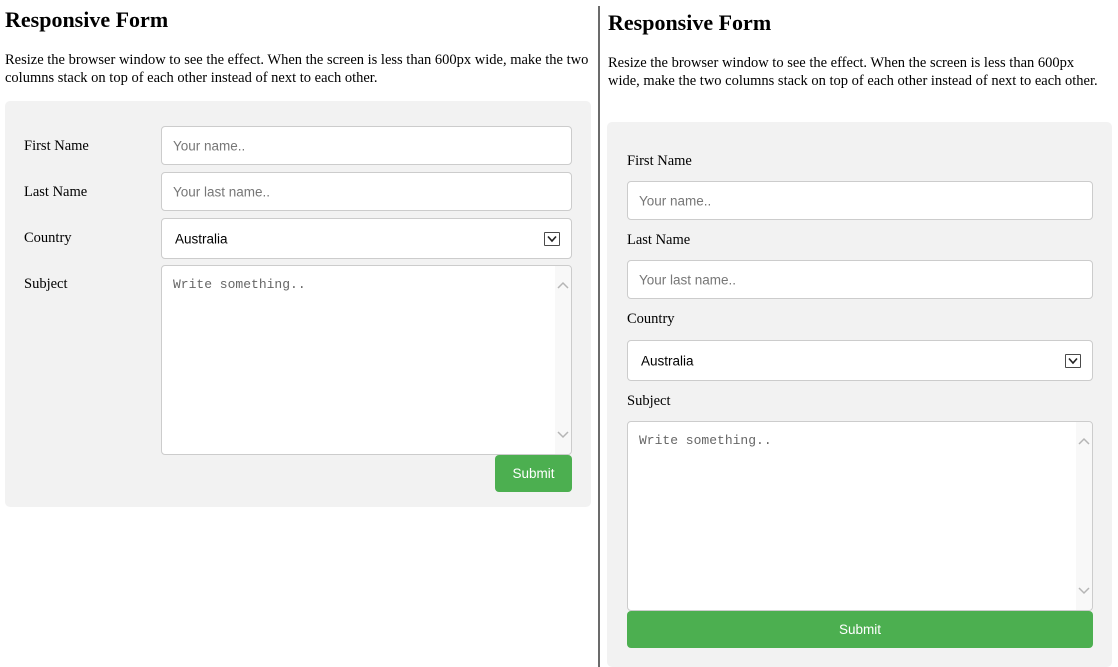  What do you see at coordinates (599, 336) in the screenshot?
I see `pane-divider` at bounding box center [599, 336].